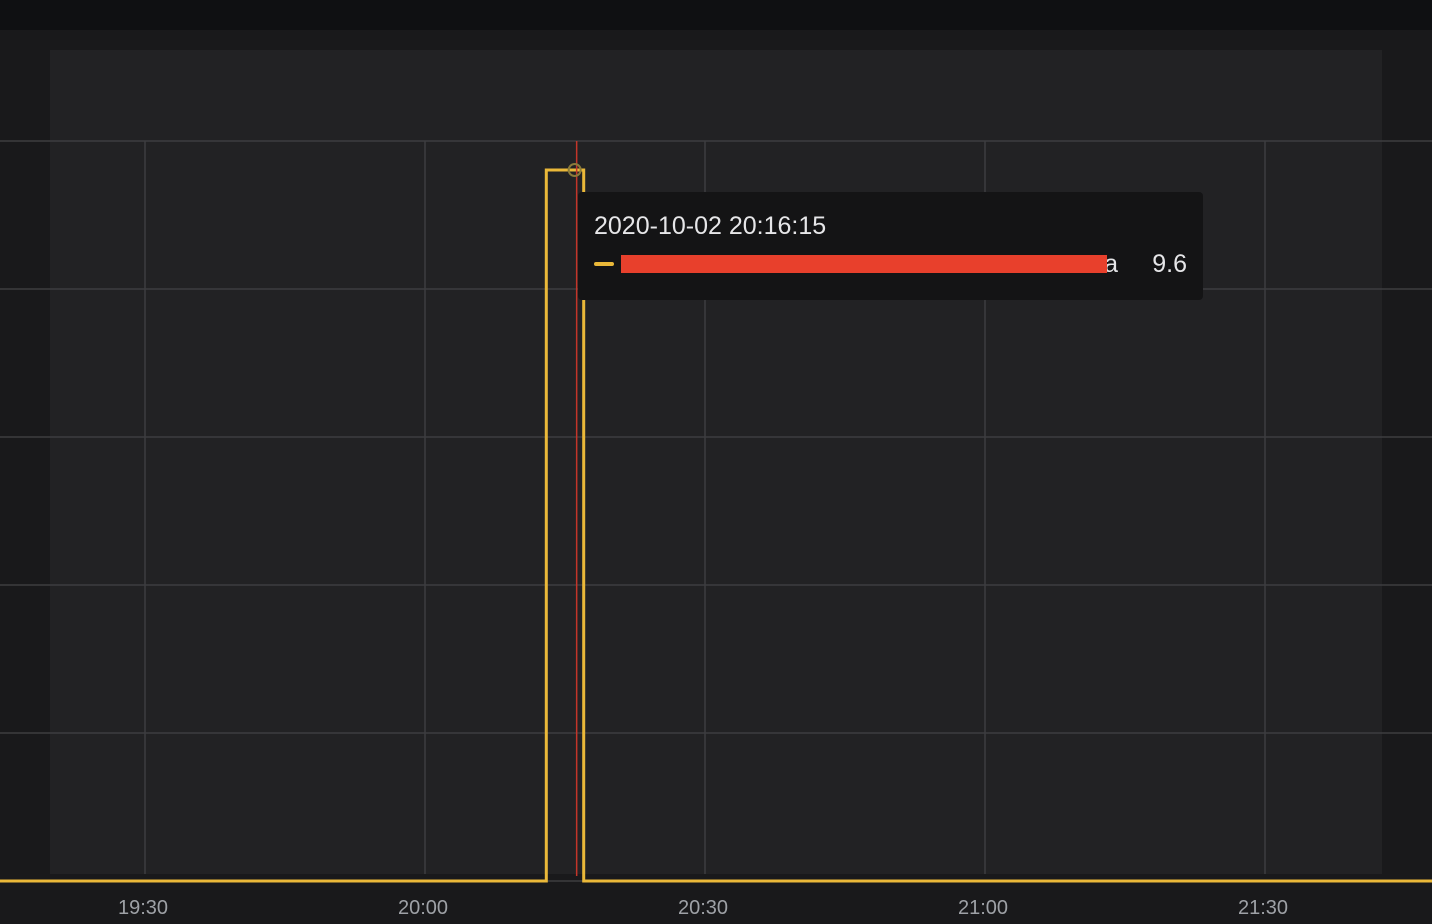 Image resolution: width=1432 pixels, height=924 pixels. Describe the element at coordinates (983, 908) in the screenshot. I see `x-tick-label: 21:00` at that location.